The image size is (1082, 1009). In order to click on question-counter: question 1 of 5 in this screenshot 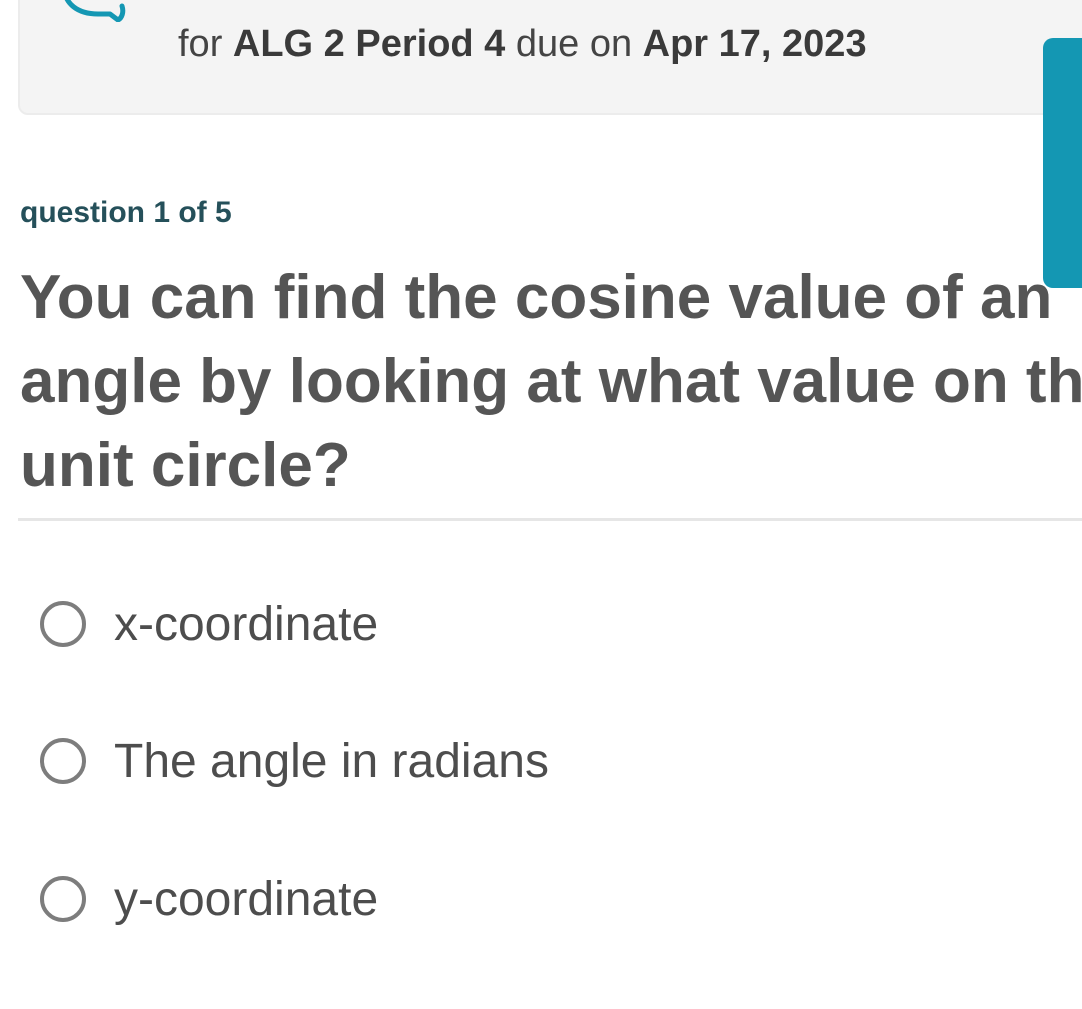, I will do `click(126, 212)`.